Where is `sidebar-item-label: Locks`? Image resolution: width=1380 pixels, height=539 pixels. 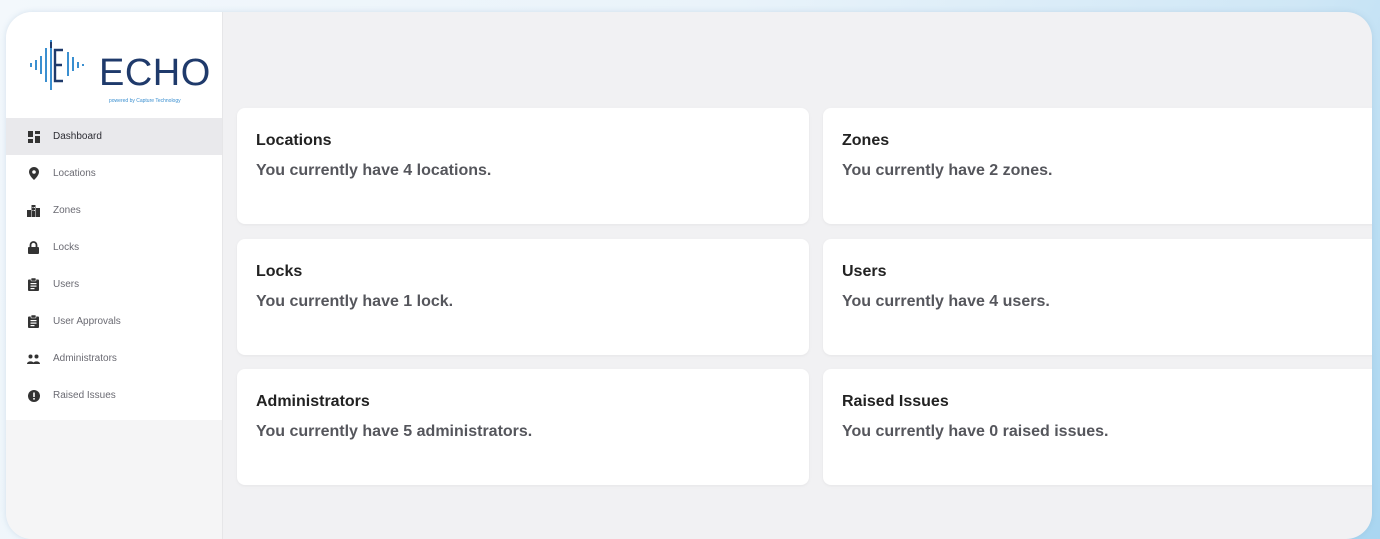
sidebar-item-label: Locks is located at coordinates (66, 247).